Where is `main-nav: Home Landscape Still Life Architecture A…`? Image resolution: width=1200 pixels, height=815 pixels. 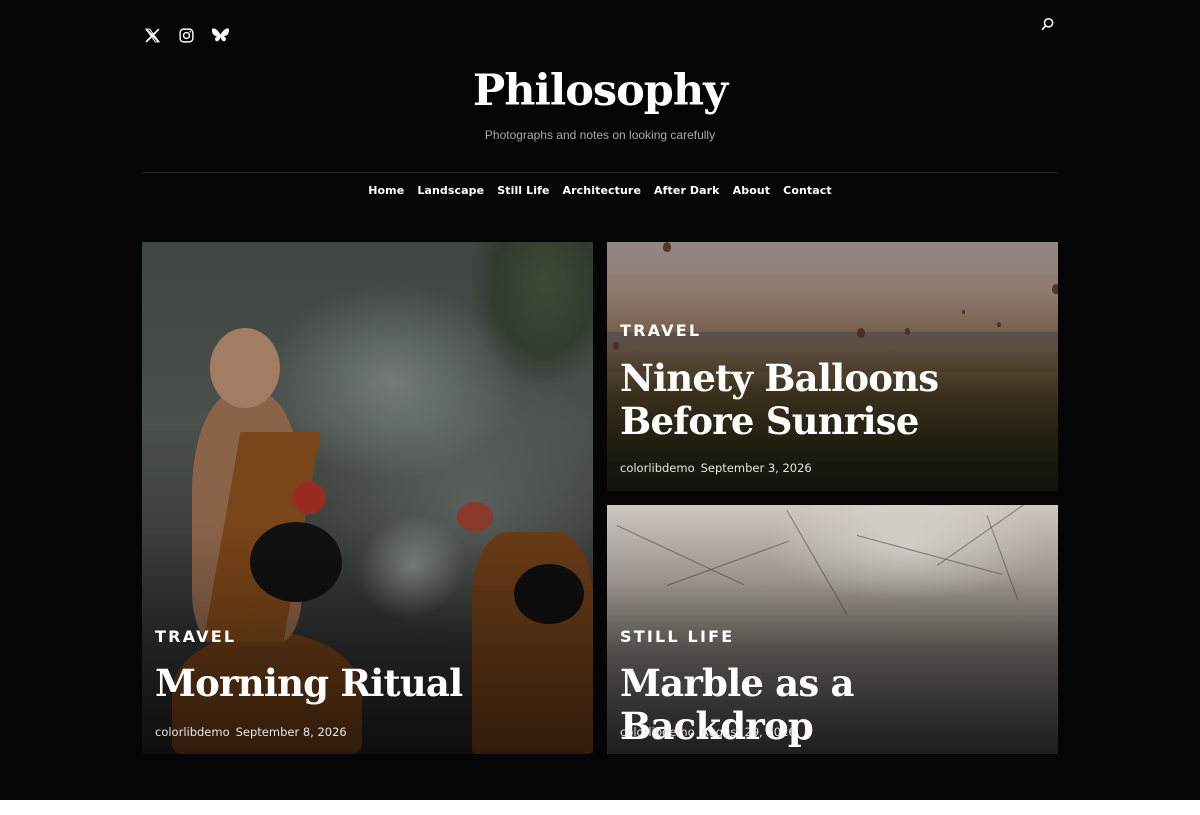
main-nav: Home Landscape Still Life Architecture A… is located at coordinates (600, 190).